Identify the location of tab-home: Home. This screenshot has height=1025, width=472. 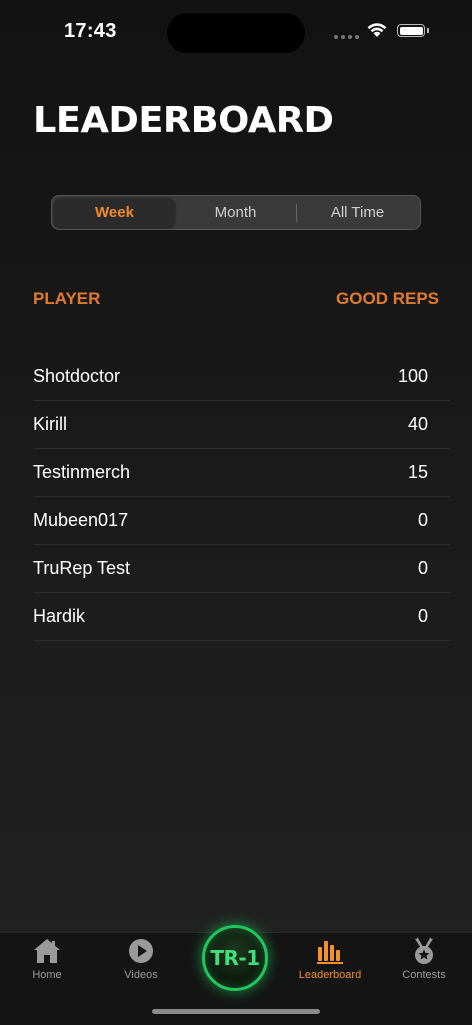
(47, 959).